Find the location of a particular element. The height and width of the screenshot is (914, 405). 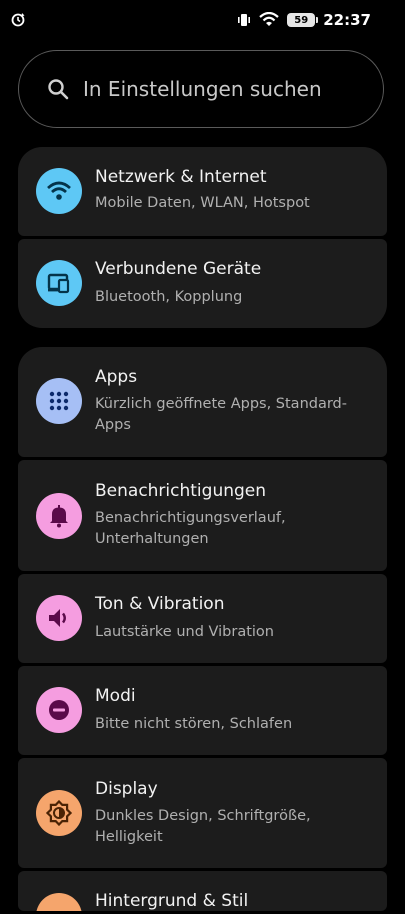

setting-title: Ton & Vibration is located at coordinates (160, 604).